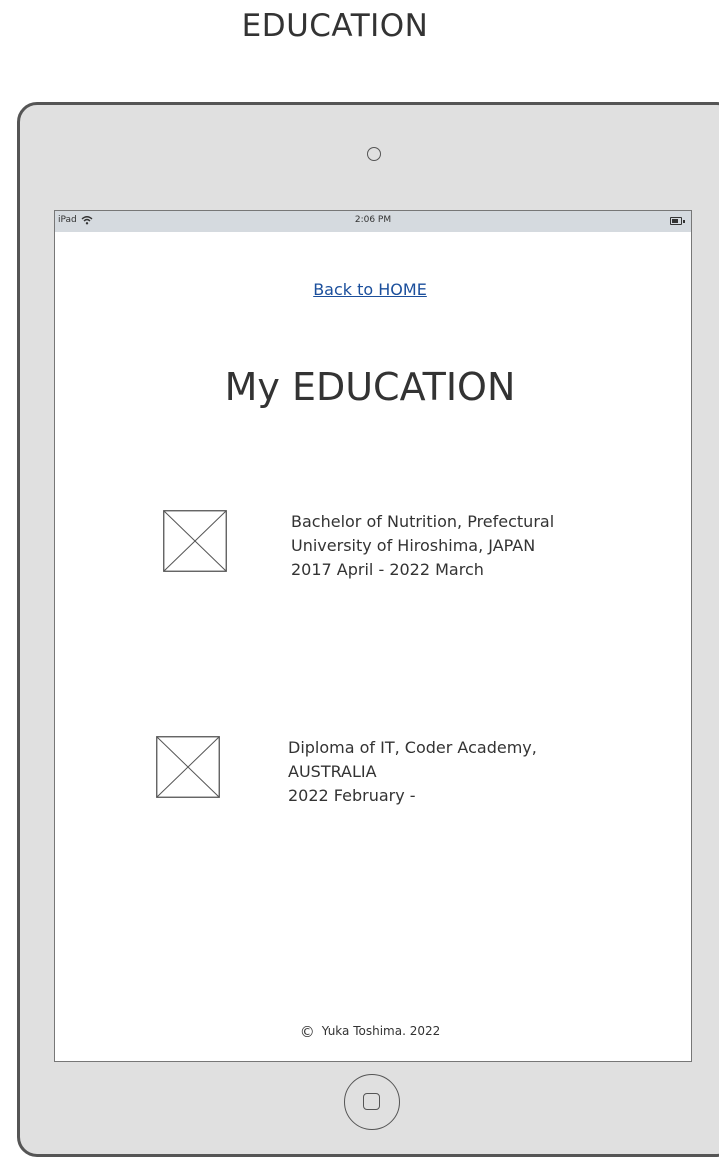 Image resolution: width=719 pixels, height=1160 pixels. I want to click on main-title: My EDUCATION, so click(370, 387).